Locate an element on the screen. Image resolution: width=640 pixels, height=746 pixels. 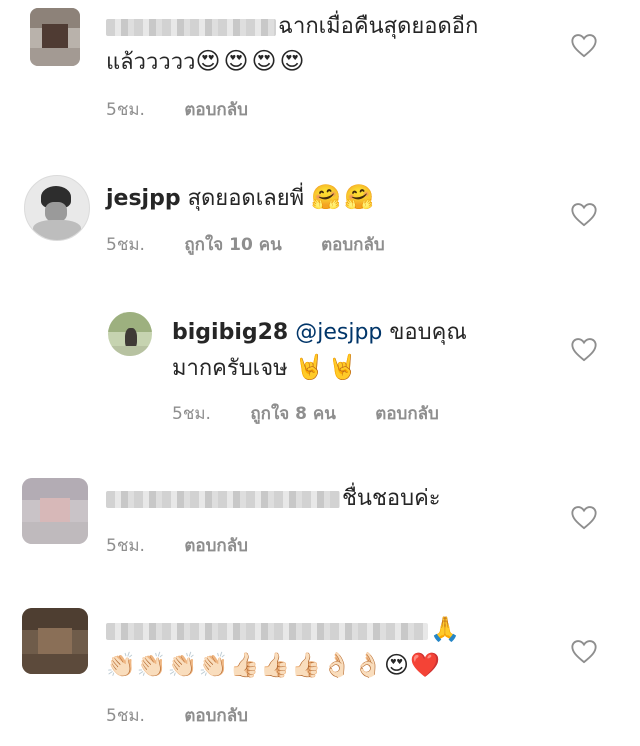
comment-body: 🙏 👏🏻👏🏻👏🏻👏🏻👍🏻👍🏻👍🏻👌🏻👌🏻😍❤️ is located at coordinates (284, 647).